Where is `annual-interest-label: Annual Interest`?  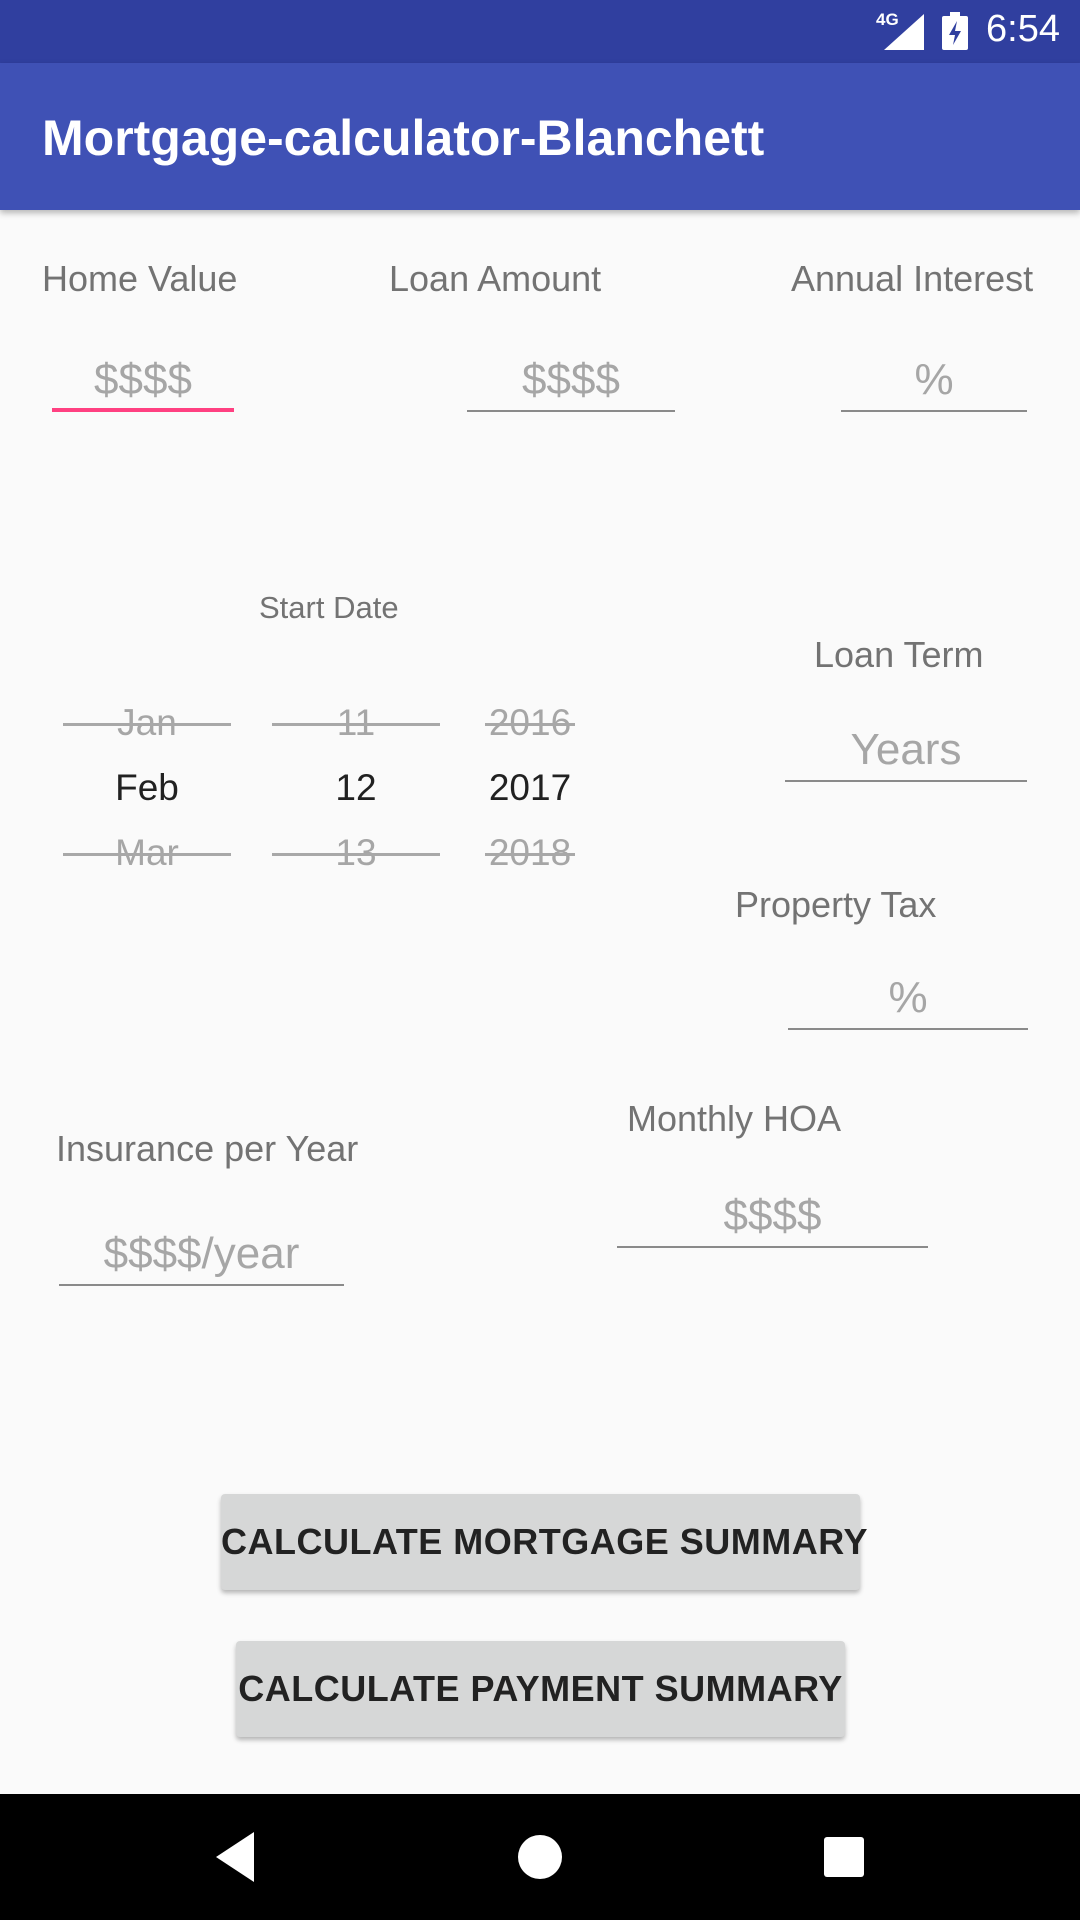
annual-interest-label: Annual Interest is located at coordinates (912, 278).